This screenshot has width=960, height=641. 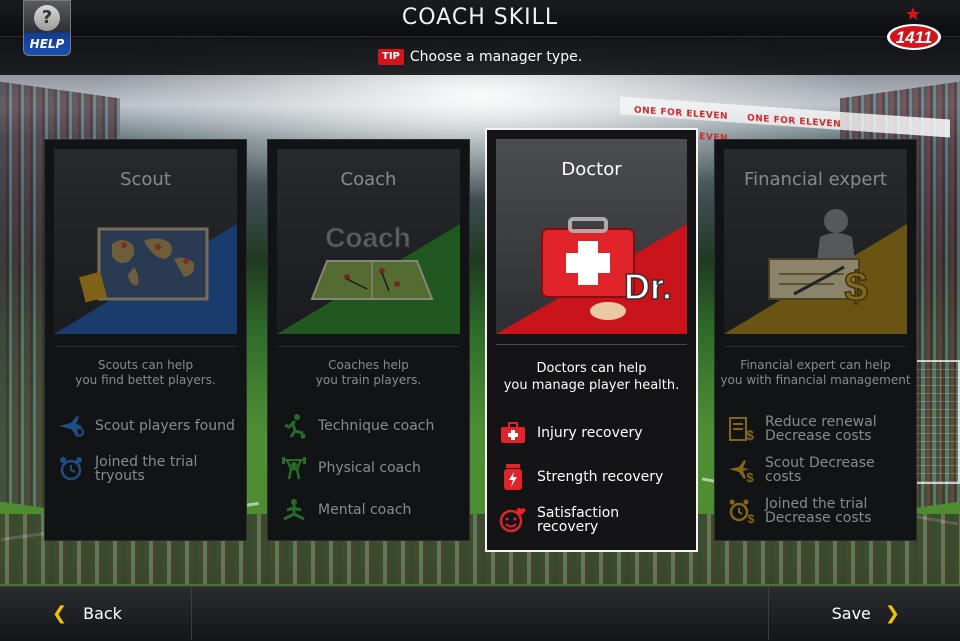 What do you see at coordinates (591, 385) in the screenshot?
I see `description-line: you manage player health.` at bounding box center [591, 385].